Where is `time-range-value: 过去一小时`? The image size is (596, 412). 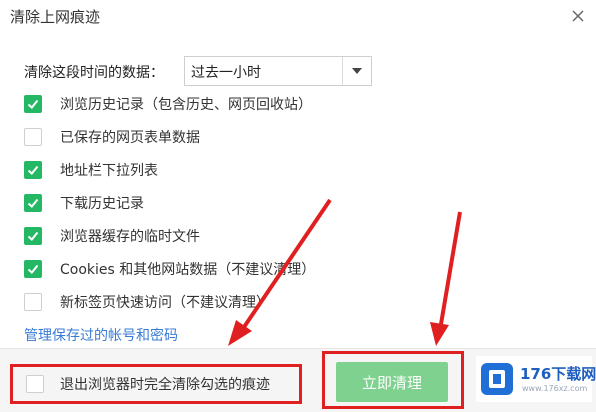
time-range-value: 过去一小时 is located at coordinates (226, 73).